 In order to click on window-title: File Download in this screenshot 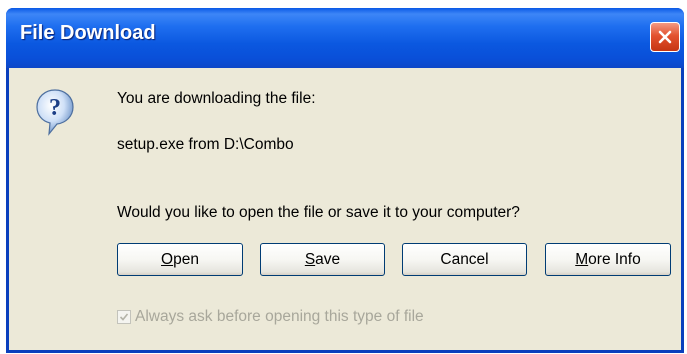, I will do `click(88, 33)`.